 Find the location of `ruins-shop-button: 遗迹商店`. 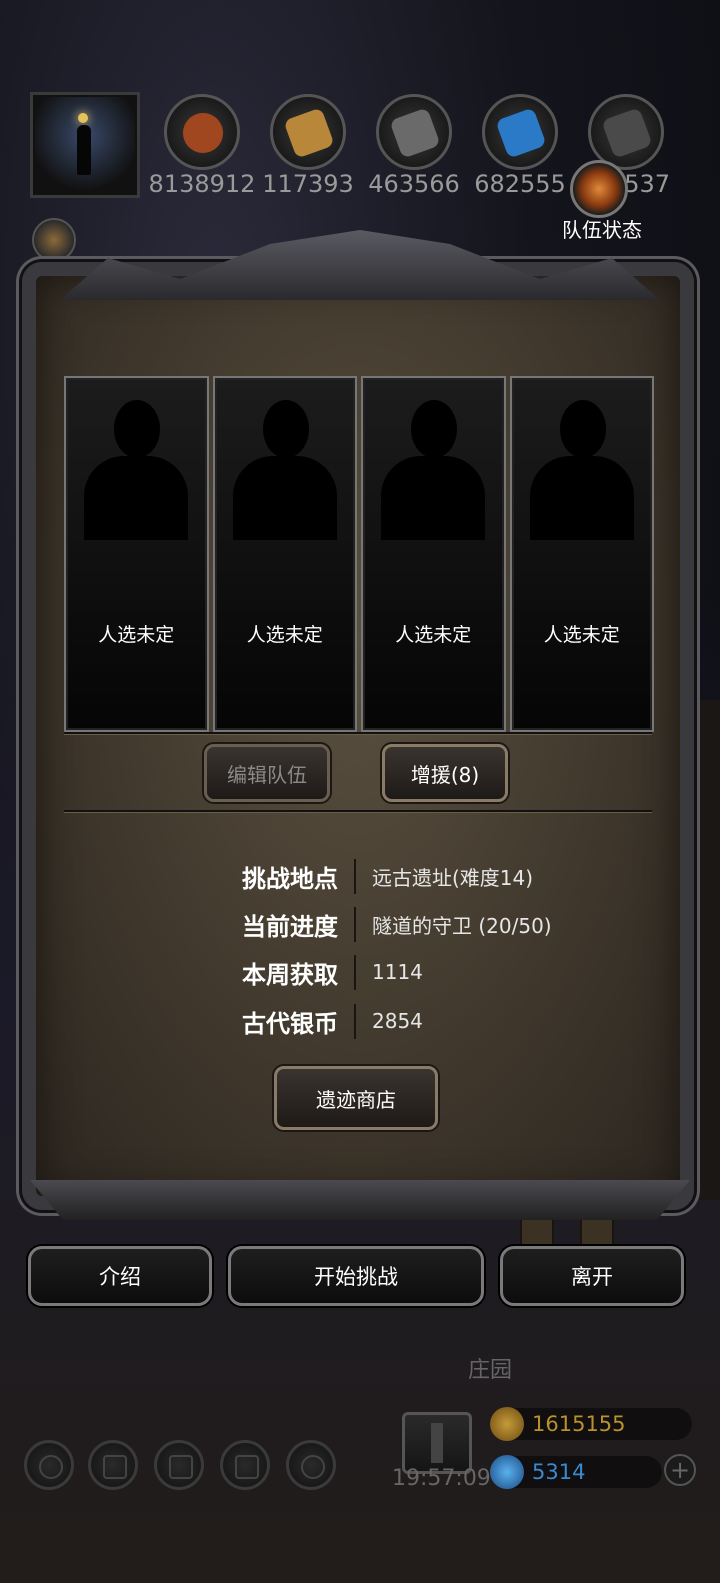

ruins-shop-button: 遗迹商店 is located at coordinates (356, 1098).